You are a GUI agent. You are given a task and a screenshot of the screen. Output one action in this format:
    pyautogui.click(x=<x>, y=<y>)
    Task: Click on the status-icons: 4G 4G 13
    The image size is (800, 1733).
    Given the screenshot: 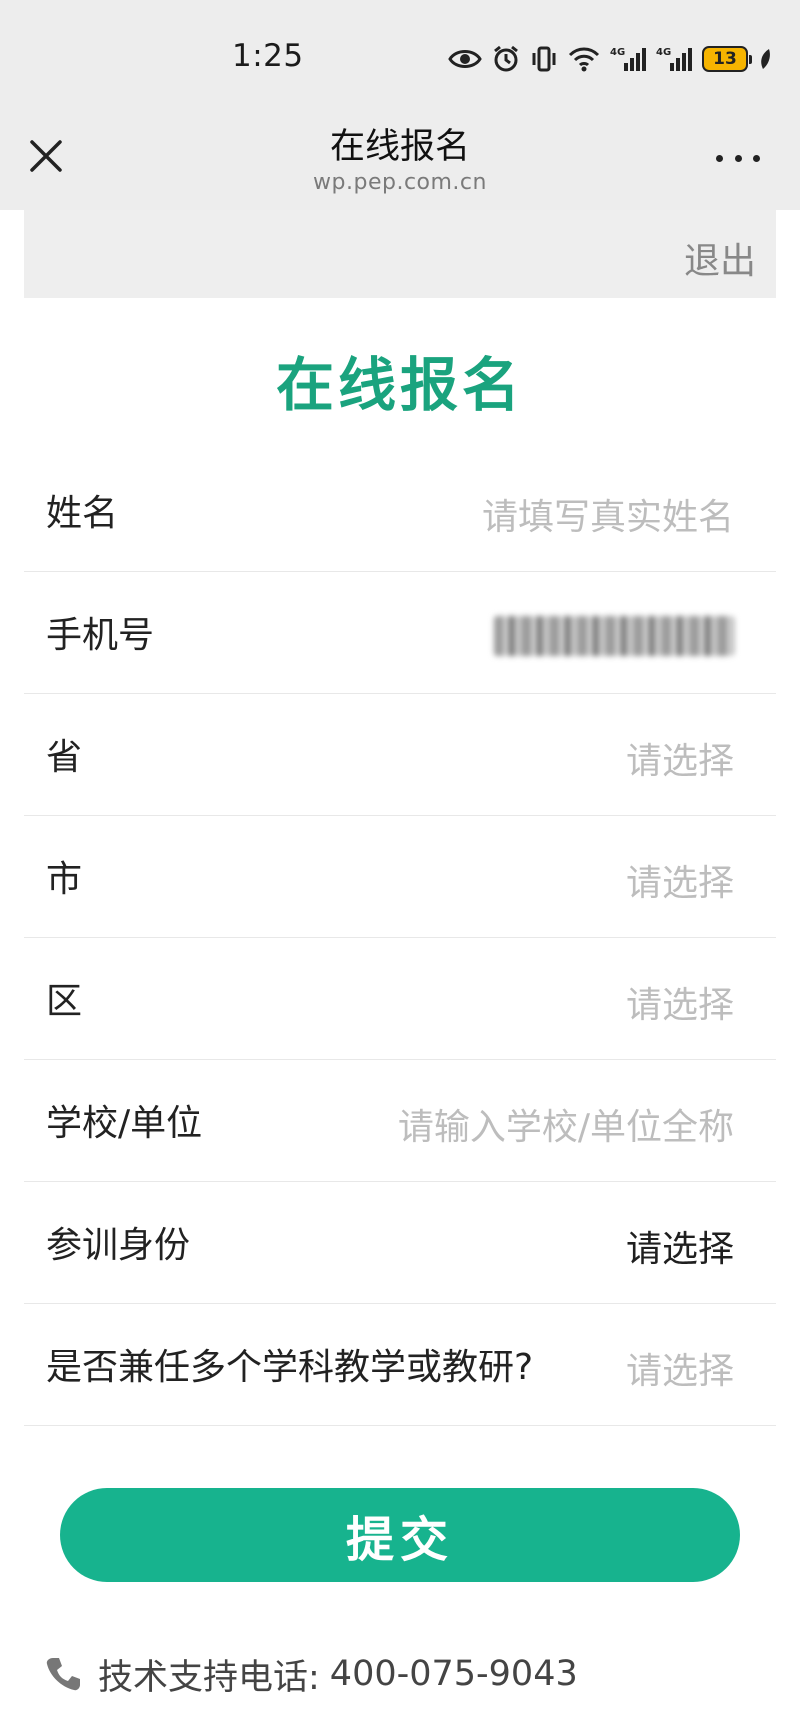 What is the action you would take?
    pyautogui.click(x=610, y=59)
    